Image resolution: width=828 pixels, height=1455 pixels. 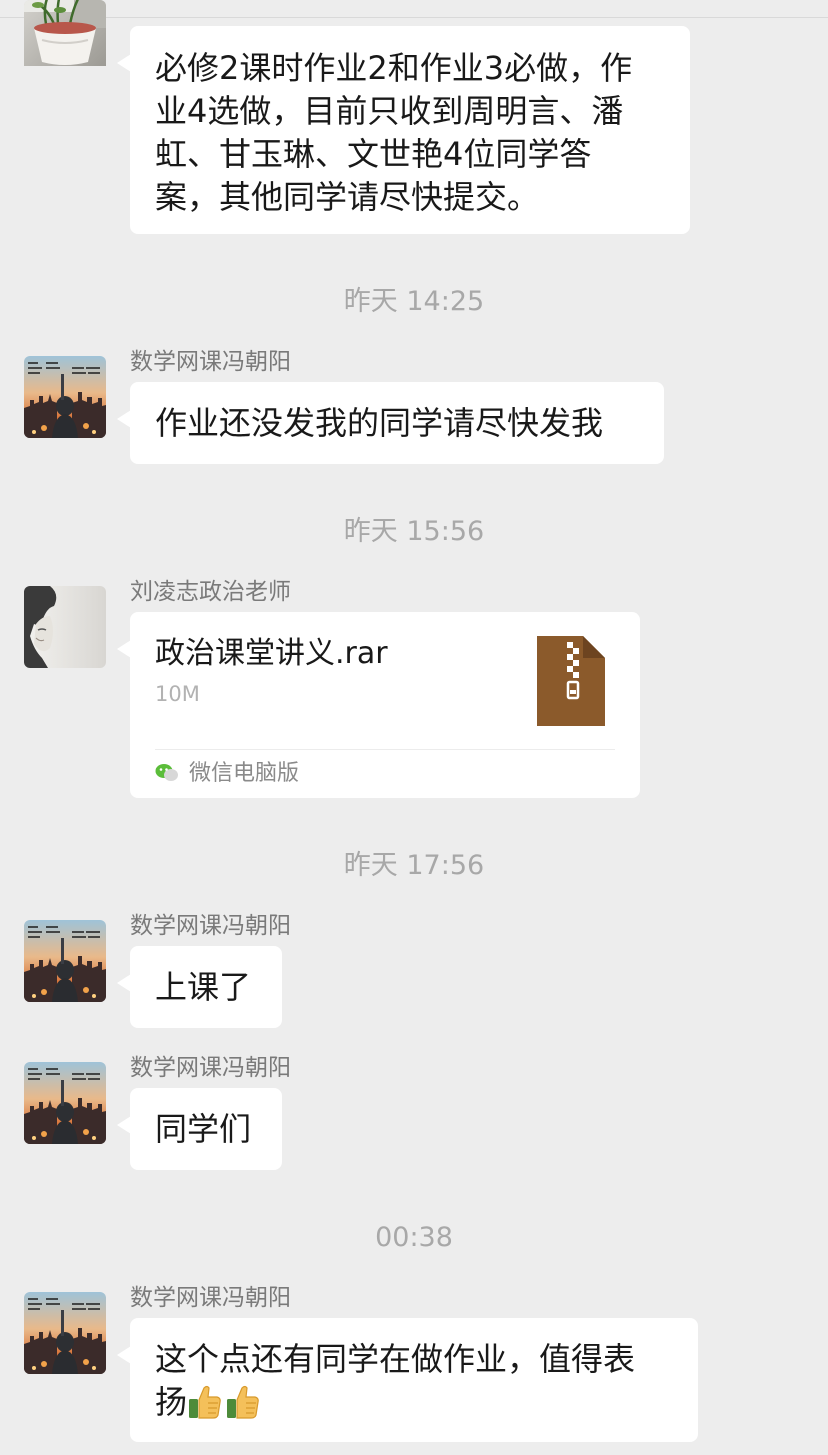 I want to click on file-source: 微信电脑版, so click(x=227, y=775).